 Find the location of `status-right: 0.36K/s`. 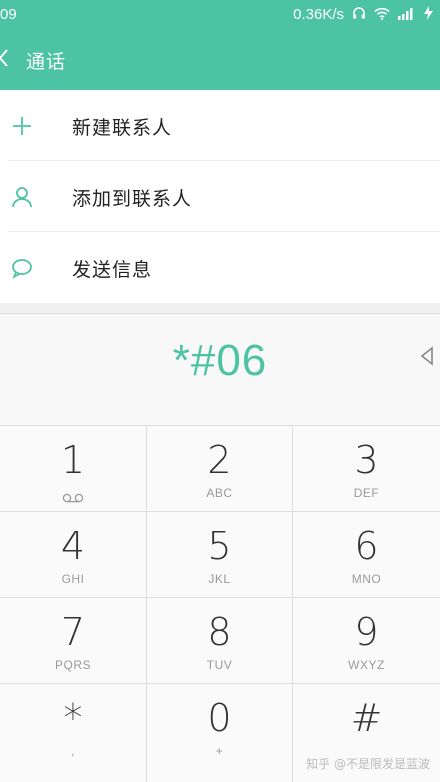

status-right: 0.36K/s is located at coordinates (364, 14).